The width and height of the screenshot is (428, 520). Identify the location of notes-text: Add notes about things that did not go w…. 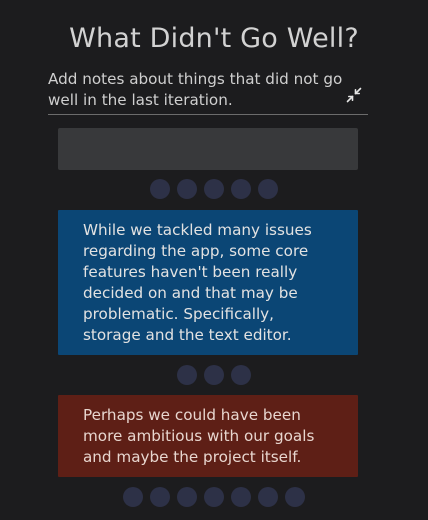
(196, 90).